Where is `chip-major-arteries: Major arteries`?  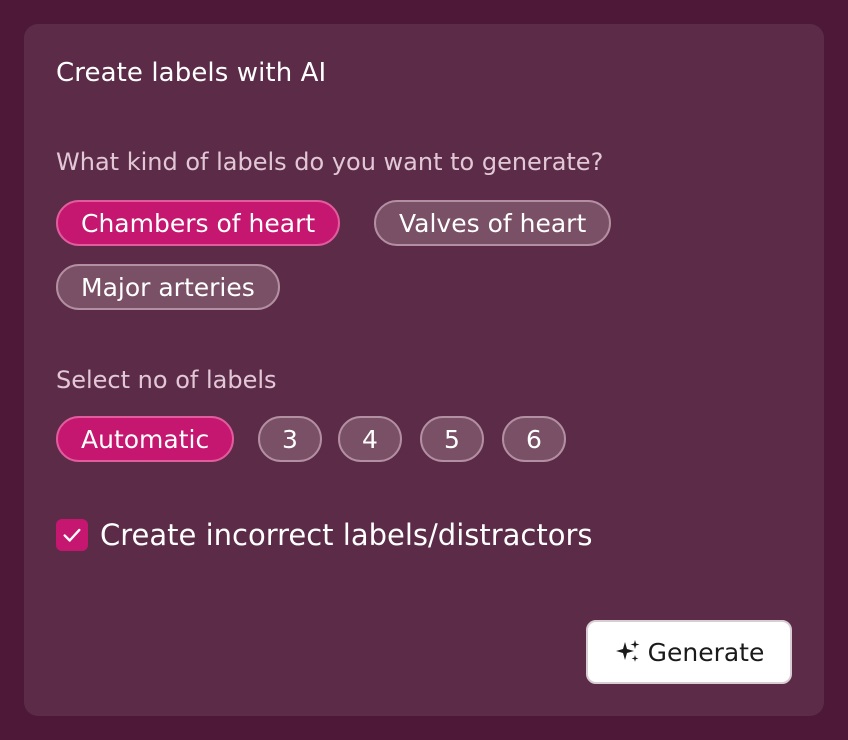 chip-major-arteries: Major arteries is located at coordinates (168, 287).